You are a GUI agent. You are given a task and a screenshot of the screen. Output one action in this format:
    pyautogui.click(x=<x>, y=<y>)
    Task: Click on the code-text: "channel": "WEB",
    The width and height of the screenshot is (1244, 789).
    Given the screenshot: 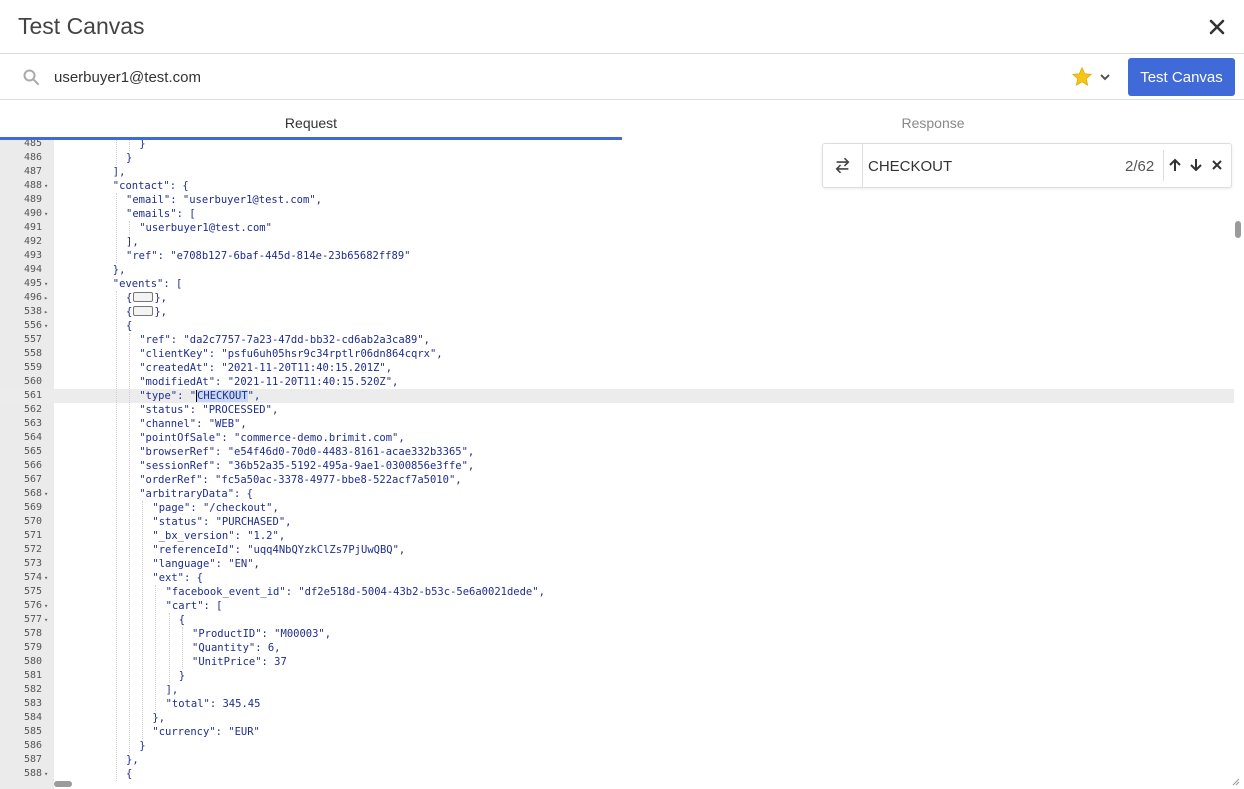 What is the action you would take?
    pyautogui.click(x=193, y=424)
    